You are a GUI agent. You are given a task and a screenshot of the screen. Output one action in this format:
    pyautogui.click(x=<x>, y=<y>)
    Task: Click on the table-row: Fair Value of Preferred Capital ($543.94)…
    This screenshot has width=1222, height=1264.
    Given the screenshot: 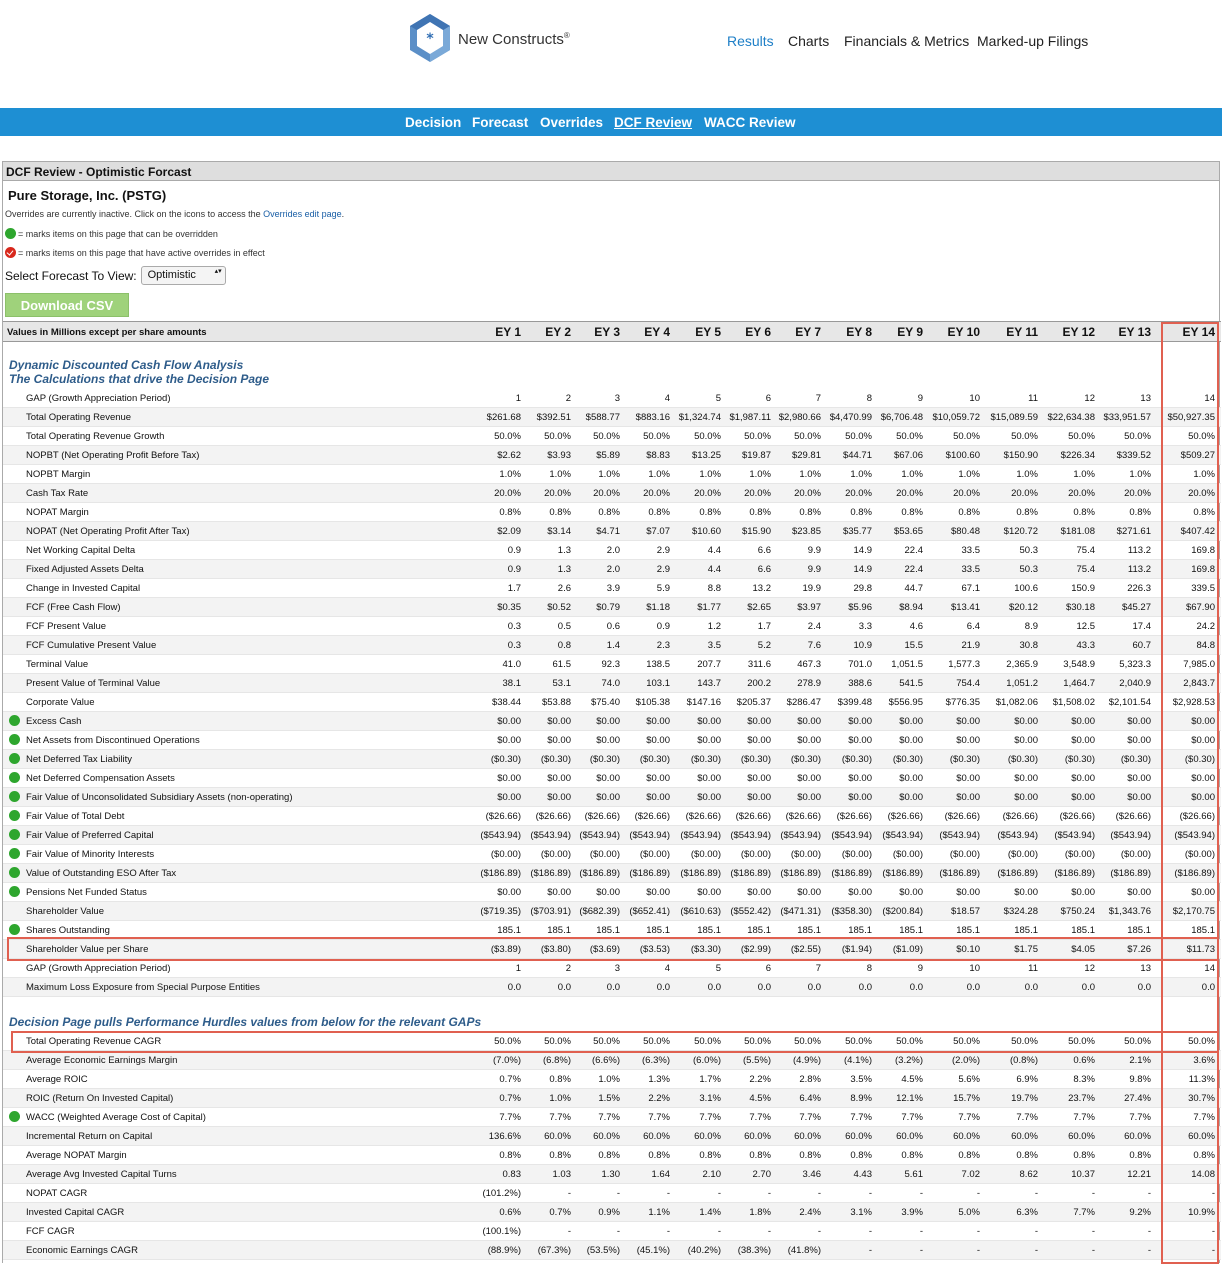 What is the action you would take?
    pyautogui.click(x=612, y=835)
    